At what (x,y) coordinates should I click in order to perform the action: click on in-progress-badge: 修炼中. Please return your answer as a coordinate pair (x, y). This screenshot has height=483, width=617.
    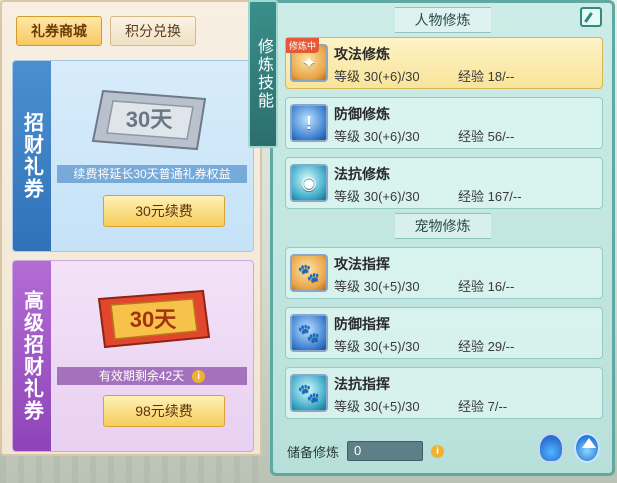
    Looking at the image, I should click on (303, 45).